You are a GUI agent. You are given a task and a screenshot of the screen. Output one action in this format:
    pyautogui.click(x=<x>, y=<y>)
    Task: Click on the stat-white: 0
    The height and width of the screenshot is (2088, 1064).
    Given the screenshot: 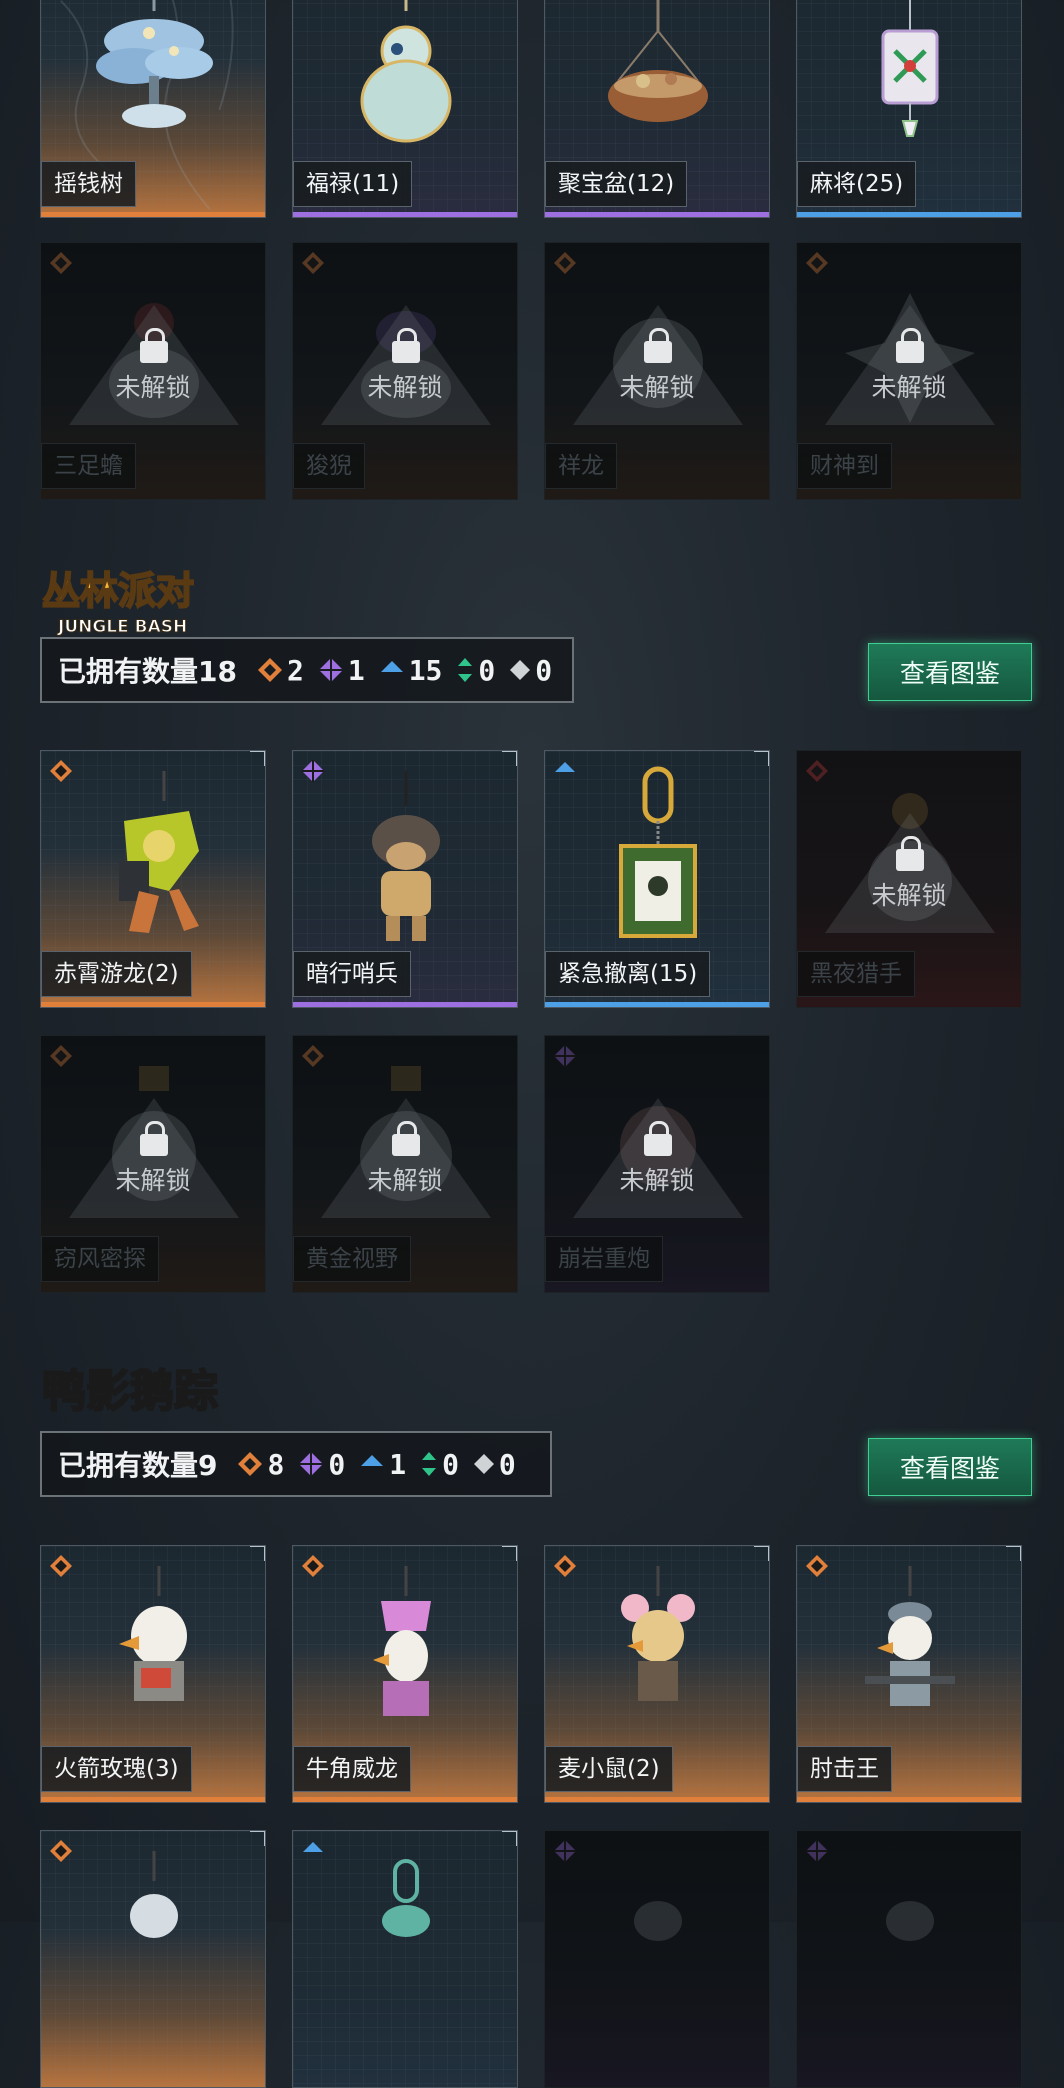 What is the action you would take?
    pyautogui.click(x=530, y=670)
    